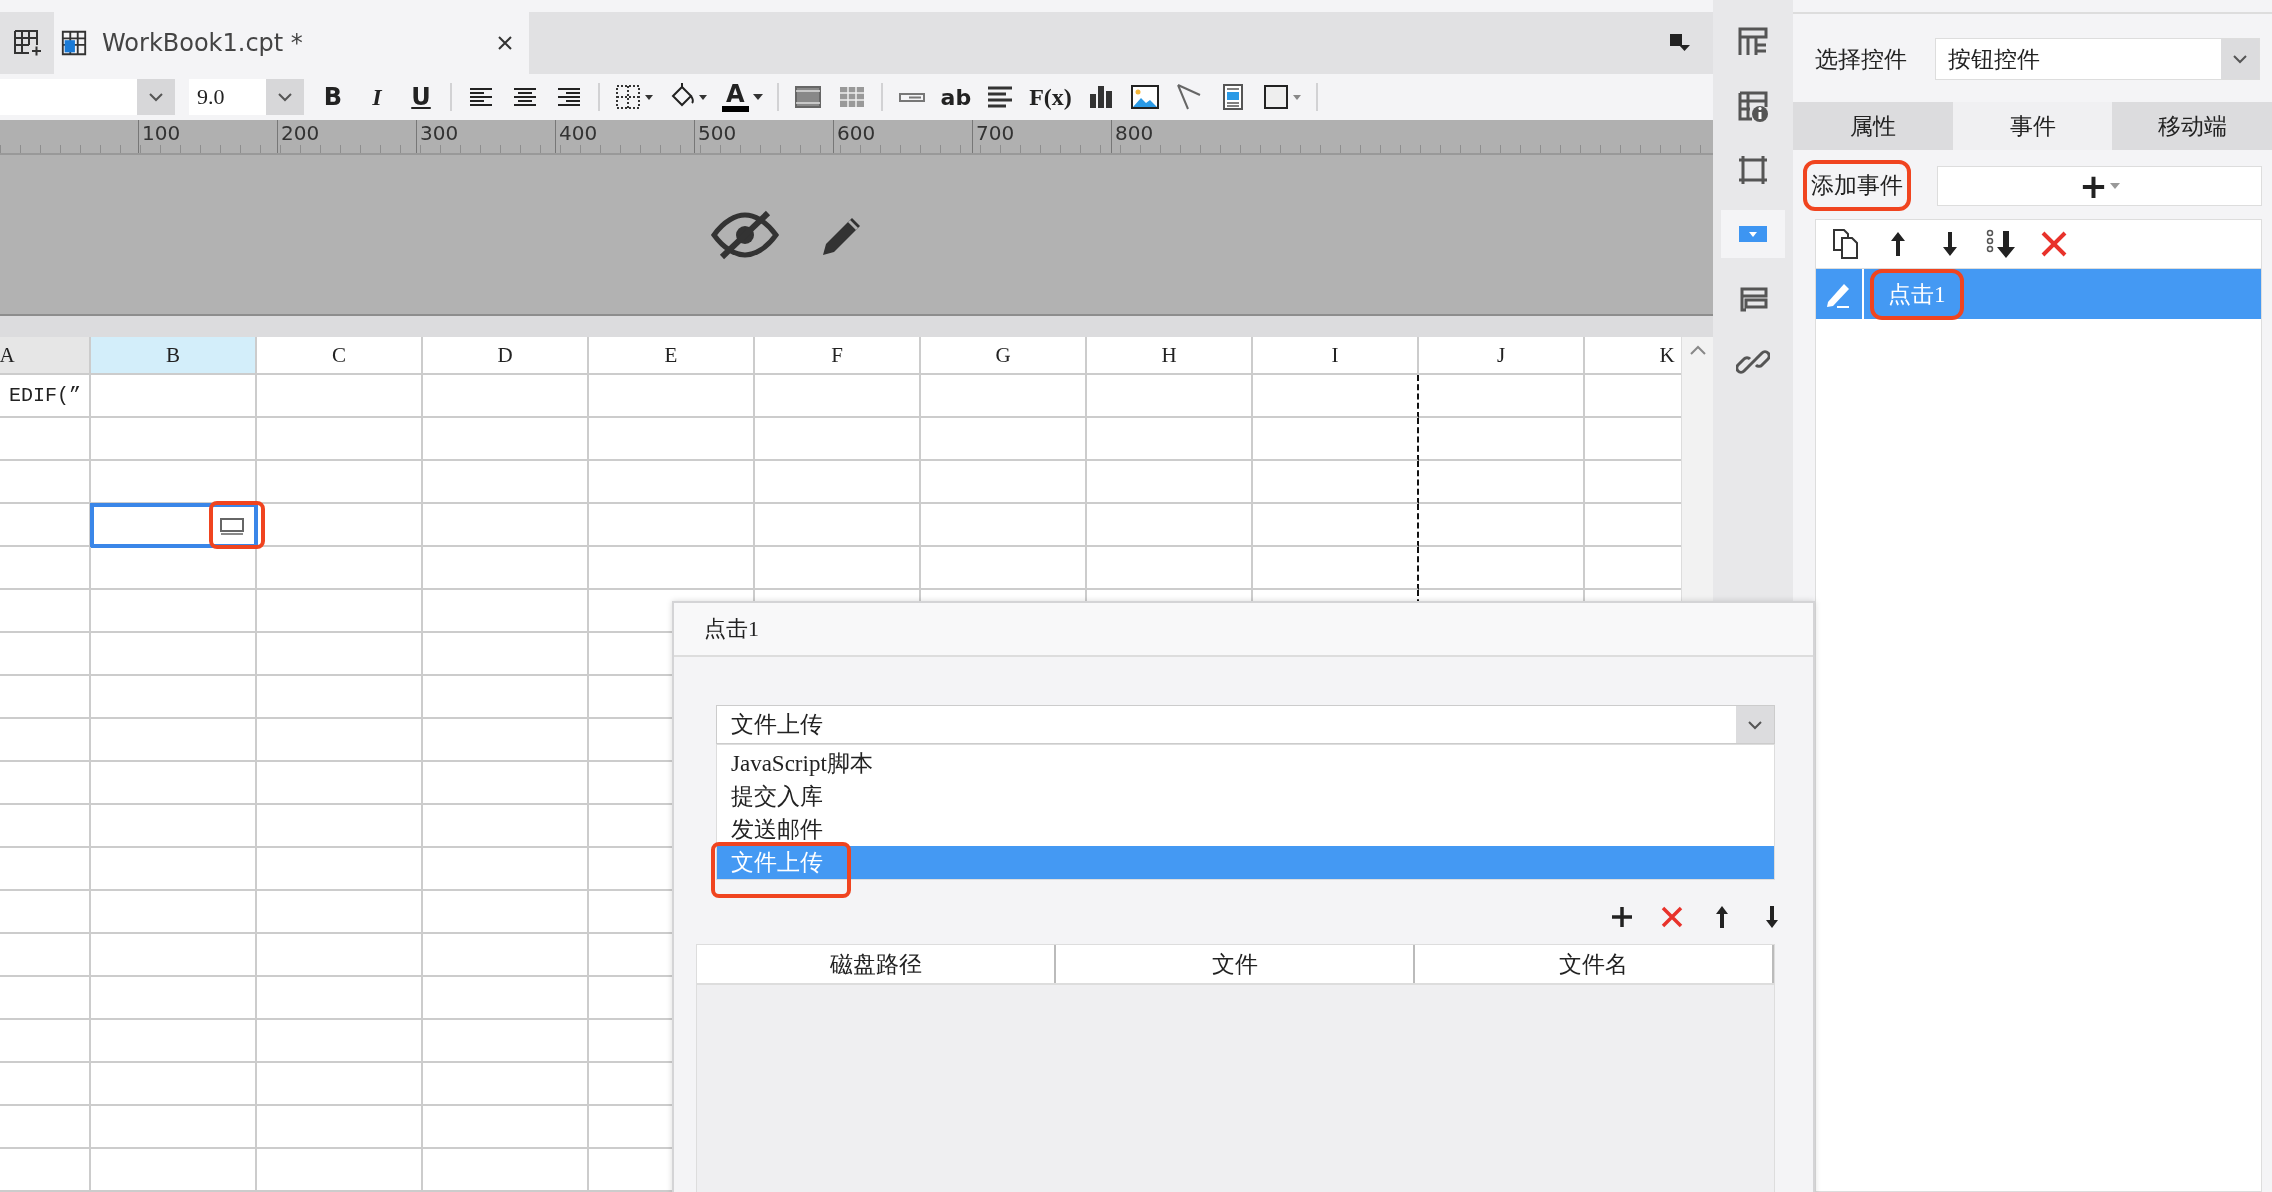 The image size is (2272, 1192). What do you see at coordinates (161, 133) in the screenshot?
I see `ruler-label: 100` at bounding box center [161, 133].